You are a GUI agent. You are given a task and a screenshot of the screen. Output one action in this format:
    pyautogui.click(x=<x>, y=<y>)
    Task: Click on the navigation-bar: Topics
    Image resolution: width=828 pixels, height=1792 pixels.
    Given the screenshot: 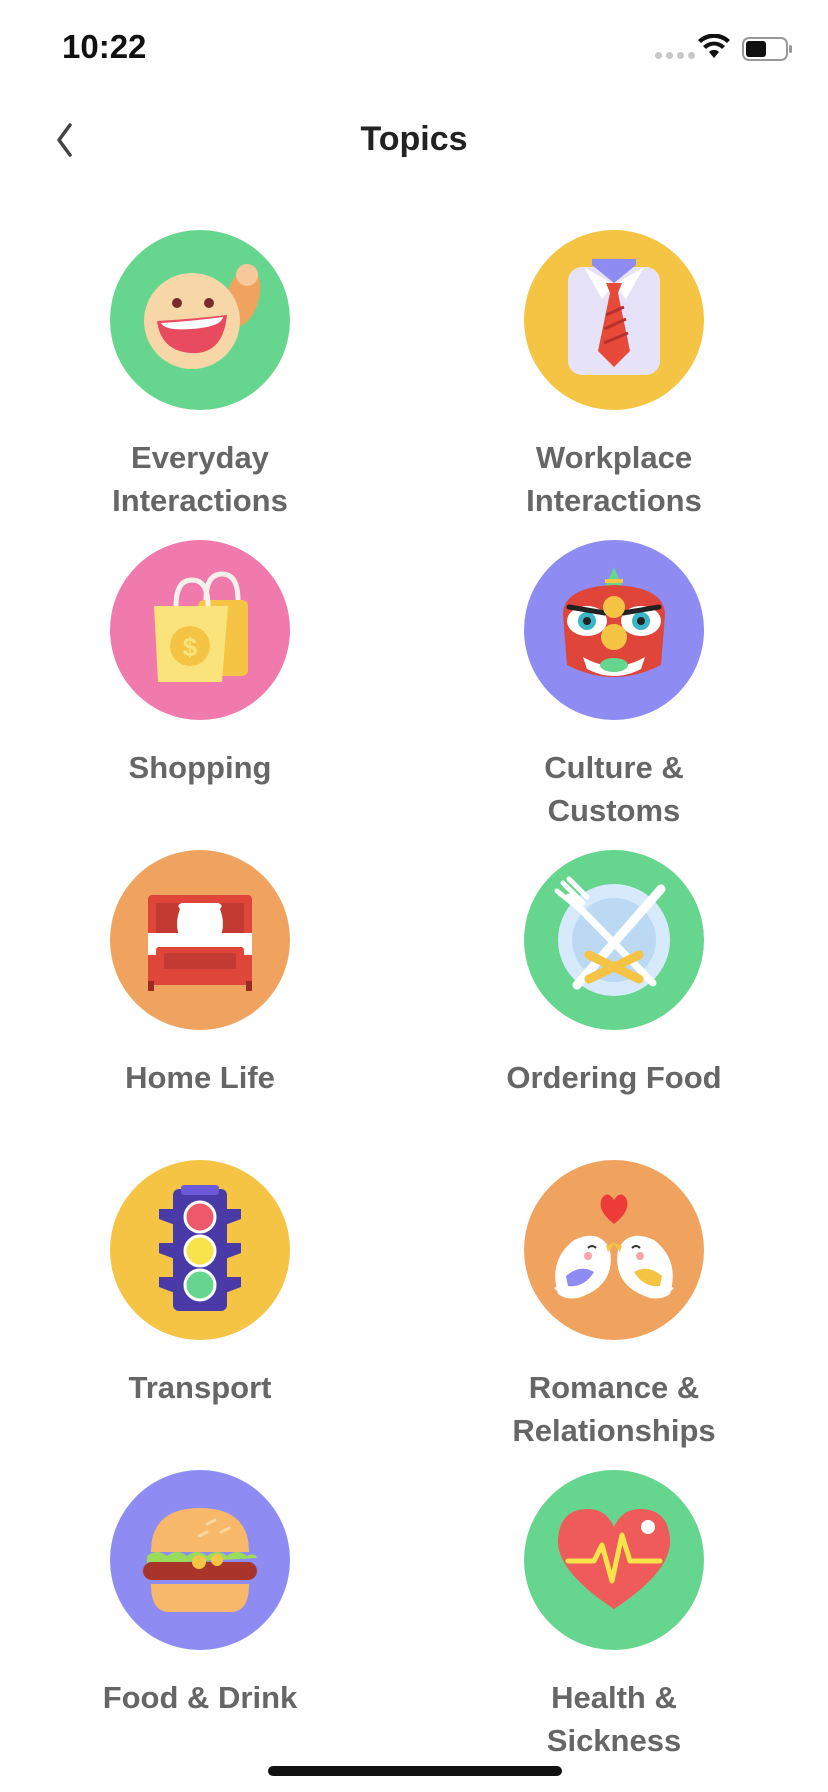 What is the action you would take?
    pyautogui.click(x=414, y=140)
    